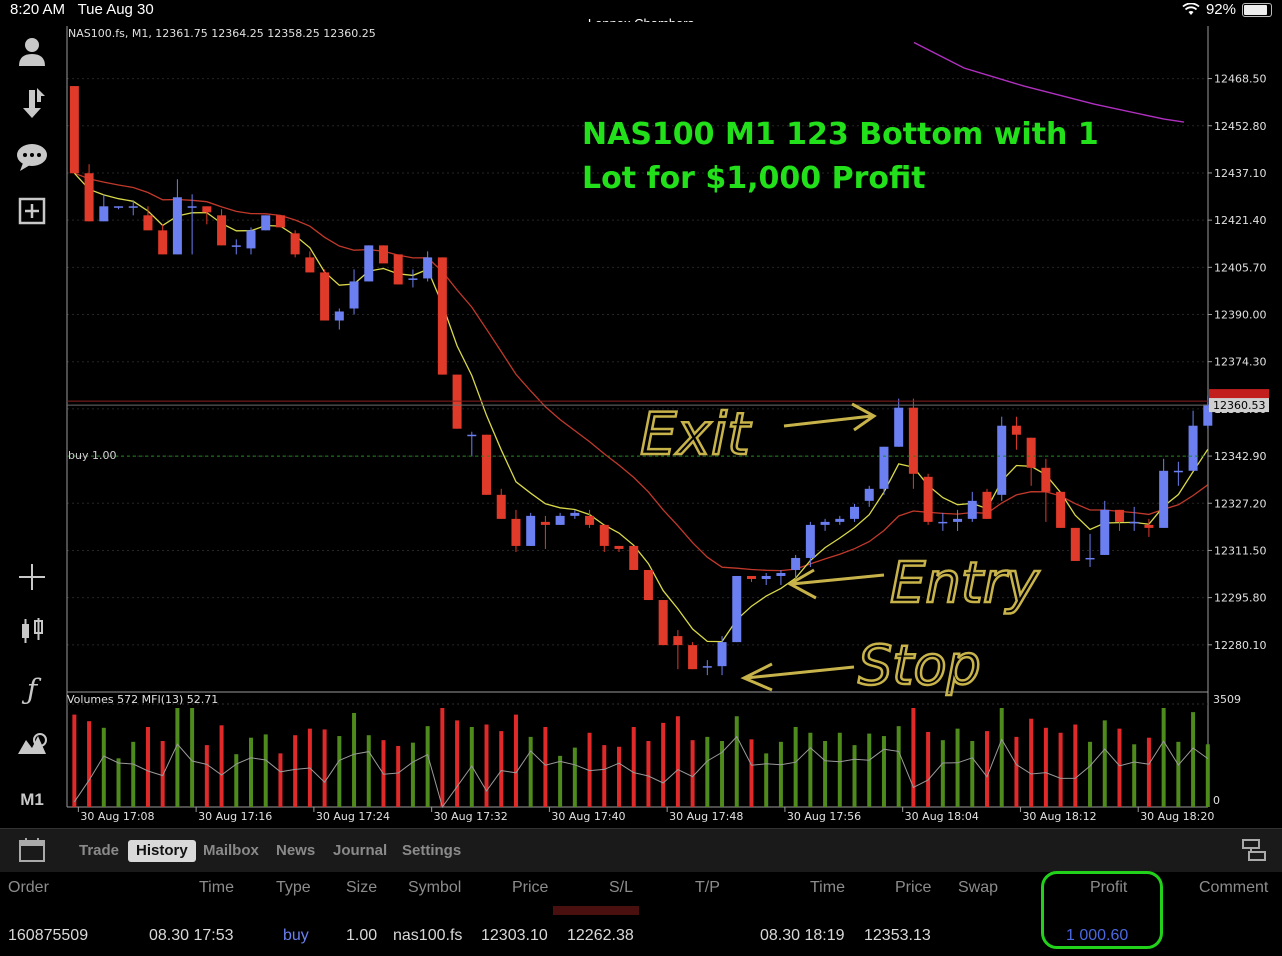 Image resolution: width=1282 pixels, height=956 pixels. Describe the element at coordinates (471, 816) in the screenshot. I see `time-axis-label: 30 Aug 17:32` at that location.